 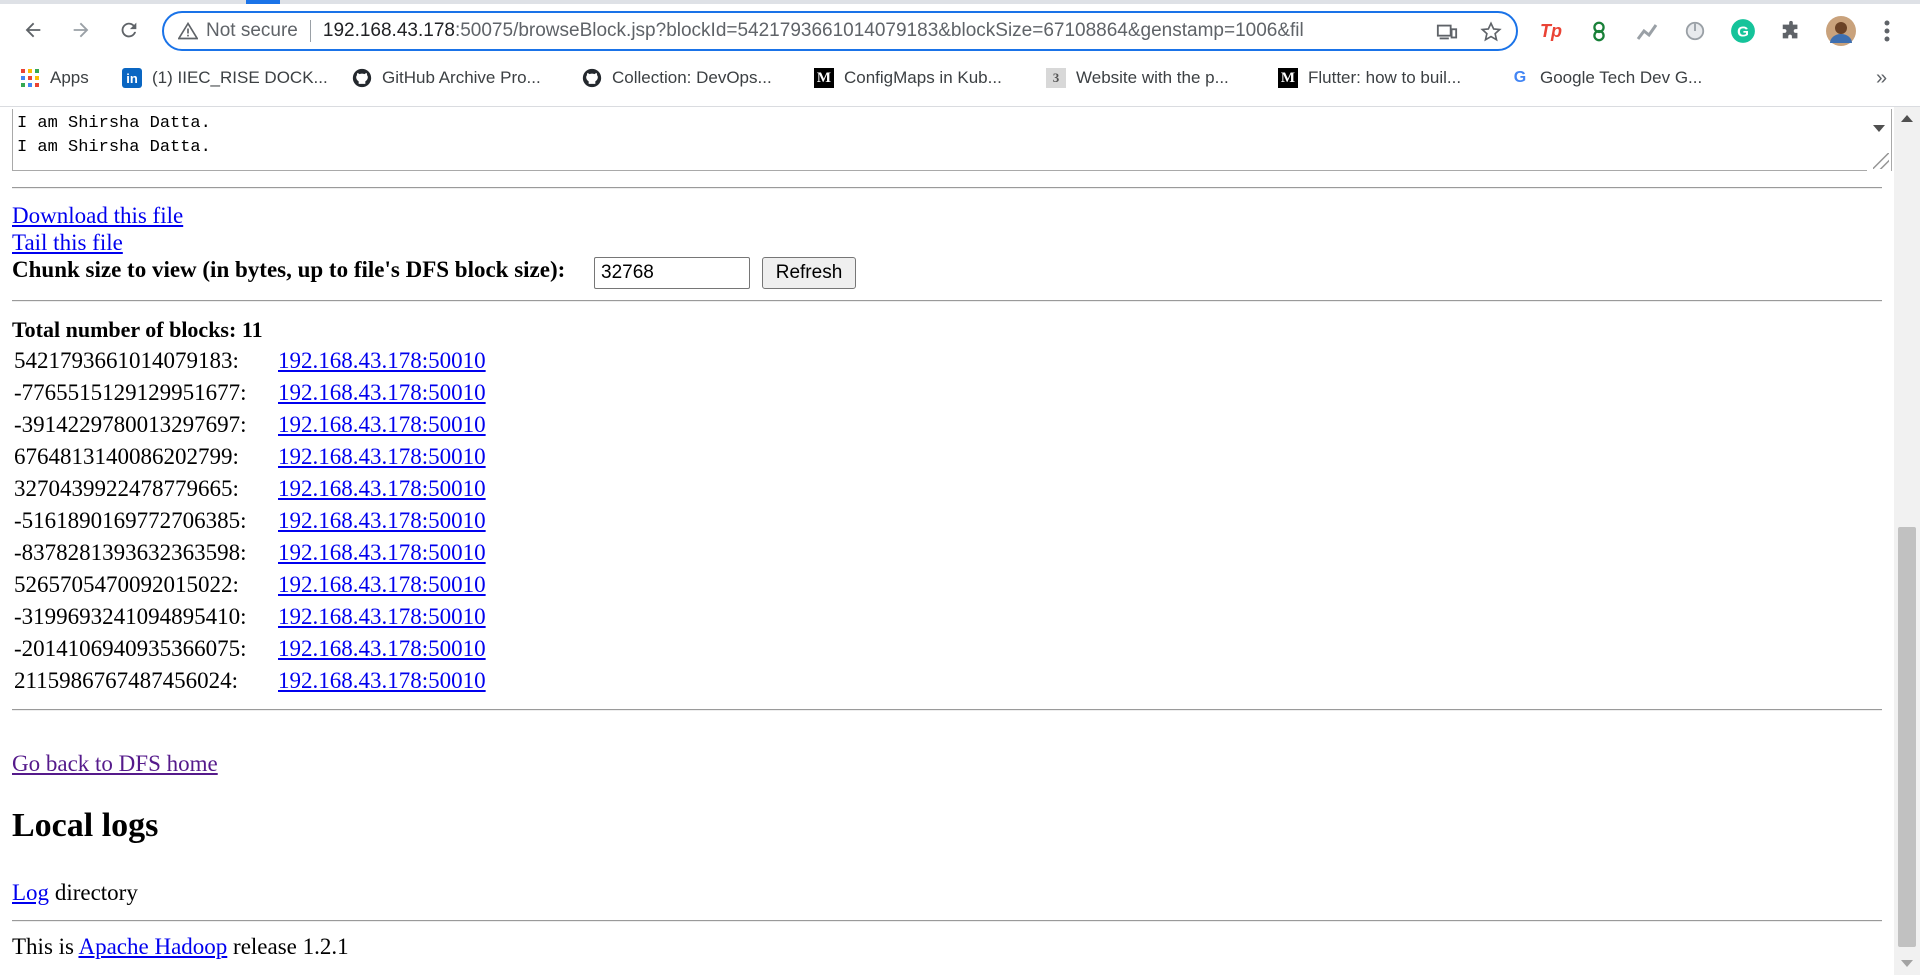 What do you see at coordinates (1520, 77) in the screenshot?
I see `google-icon: G` at bounding box center [1520, 77].